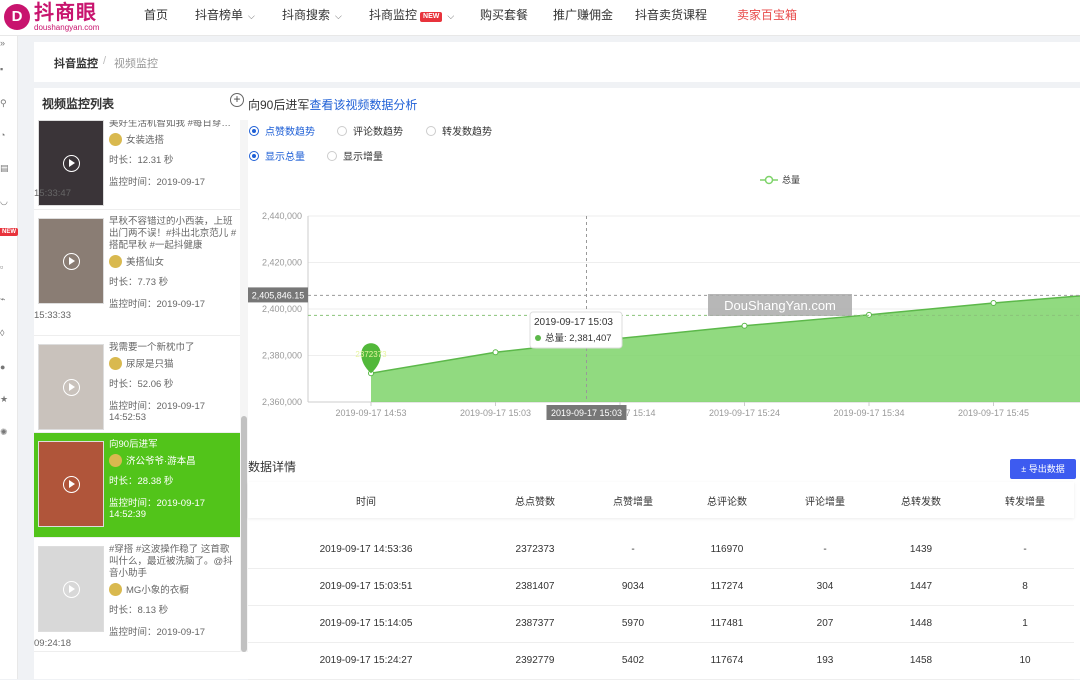 Image resolution: width=1080 pixels, height=680 pixels. I want to click on list-icon: ▤, so click(5, 168).